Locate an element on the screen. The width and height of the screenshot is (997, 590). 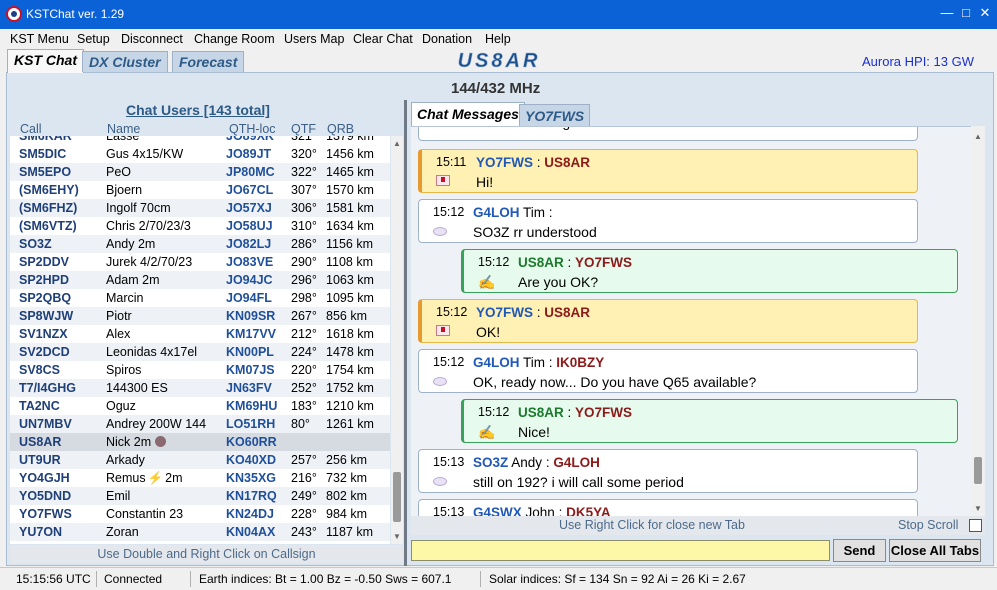
user-row: TA2NC Oguz KM69HU 183° 1210 km is located at coordinates (200, 406).